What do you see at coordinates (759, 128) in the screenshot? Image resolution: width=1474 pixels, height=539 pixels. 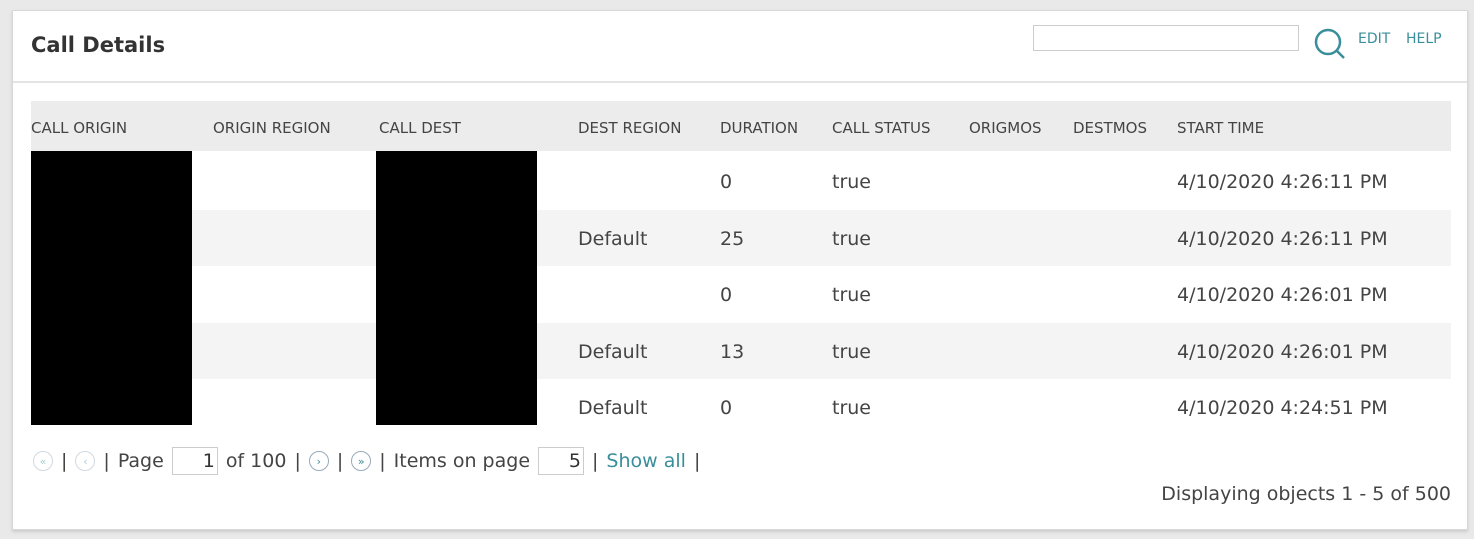 I see `col-duration: DURATION` at bounding box center [759, 128].